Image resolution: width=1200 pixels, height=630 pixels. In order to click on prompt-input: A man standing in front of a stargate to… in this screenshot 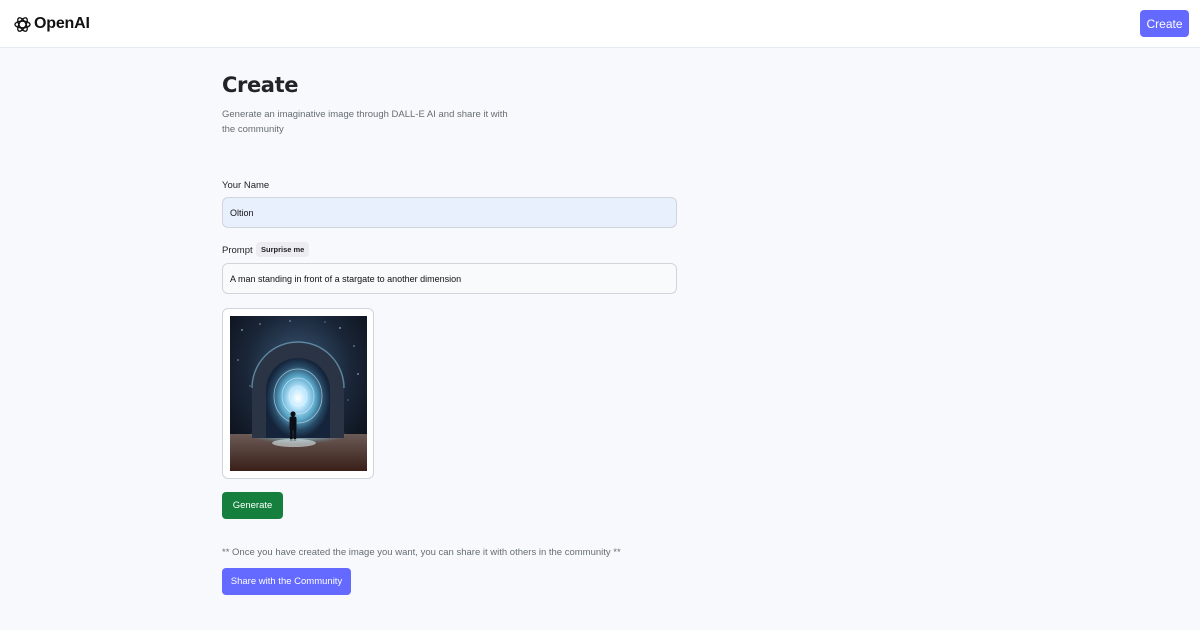, I will do `click(449, 278)`.